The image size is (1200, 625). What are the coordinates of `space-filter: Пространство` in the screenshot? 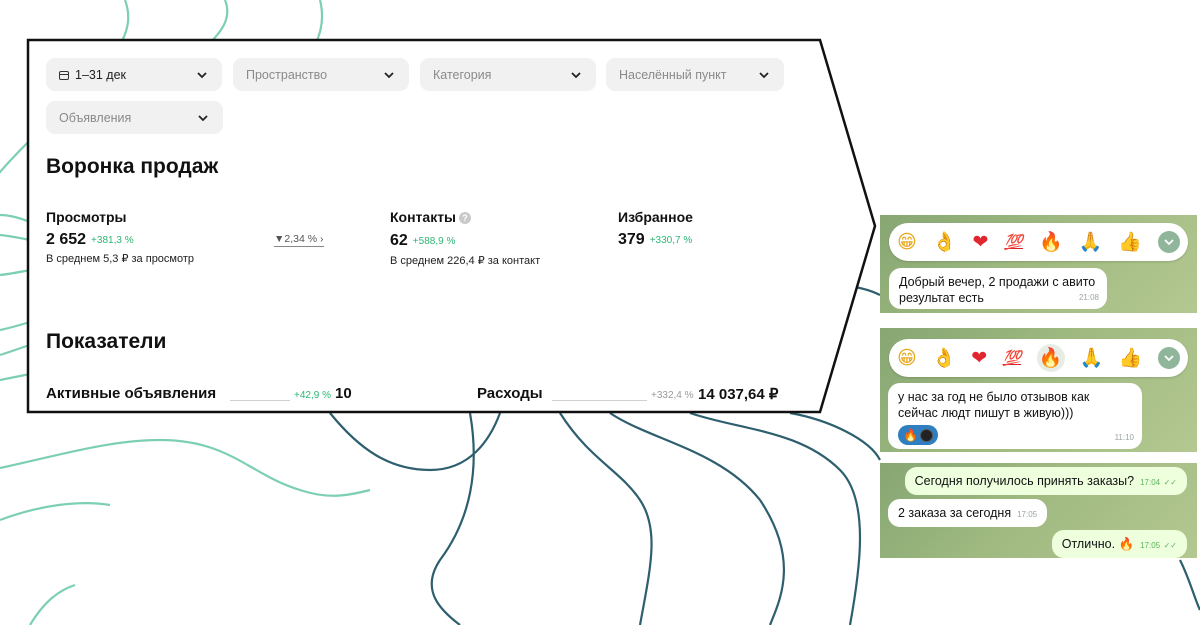 It's located at (321, 74).